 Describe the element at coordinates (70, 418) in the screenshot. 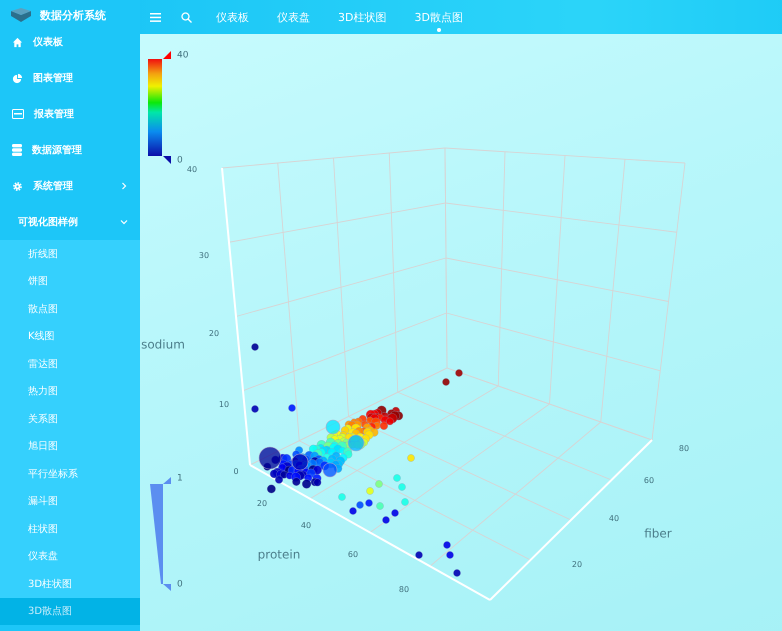

I see `submenu-item: 关系图` at that location.